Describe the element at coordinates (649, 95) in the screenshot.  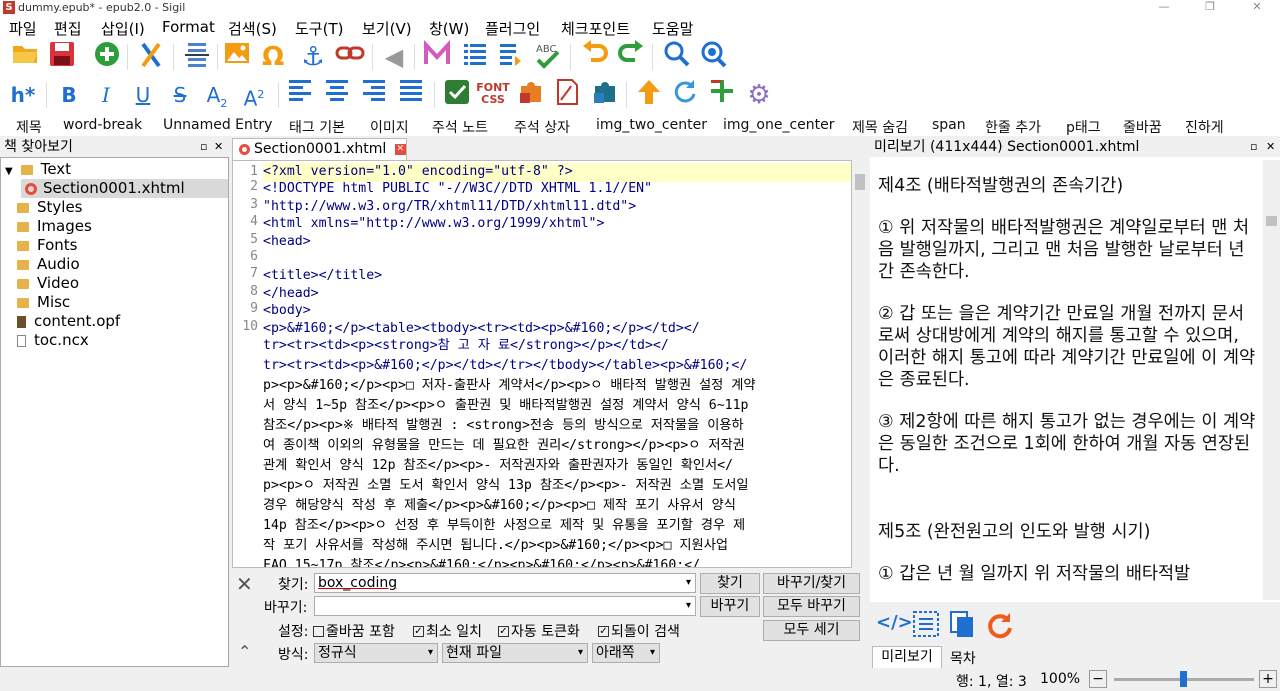
I see `up-arrow-icon` at that location.